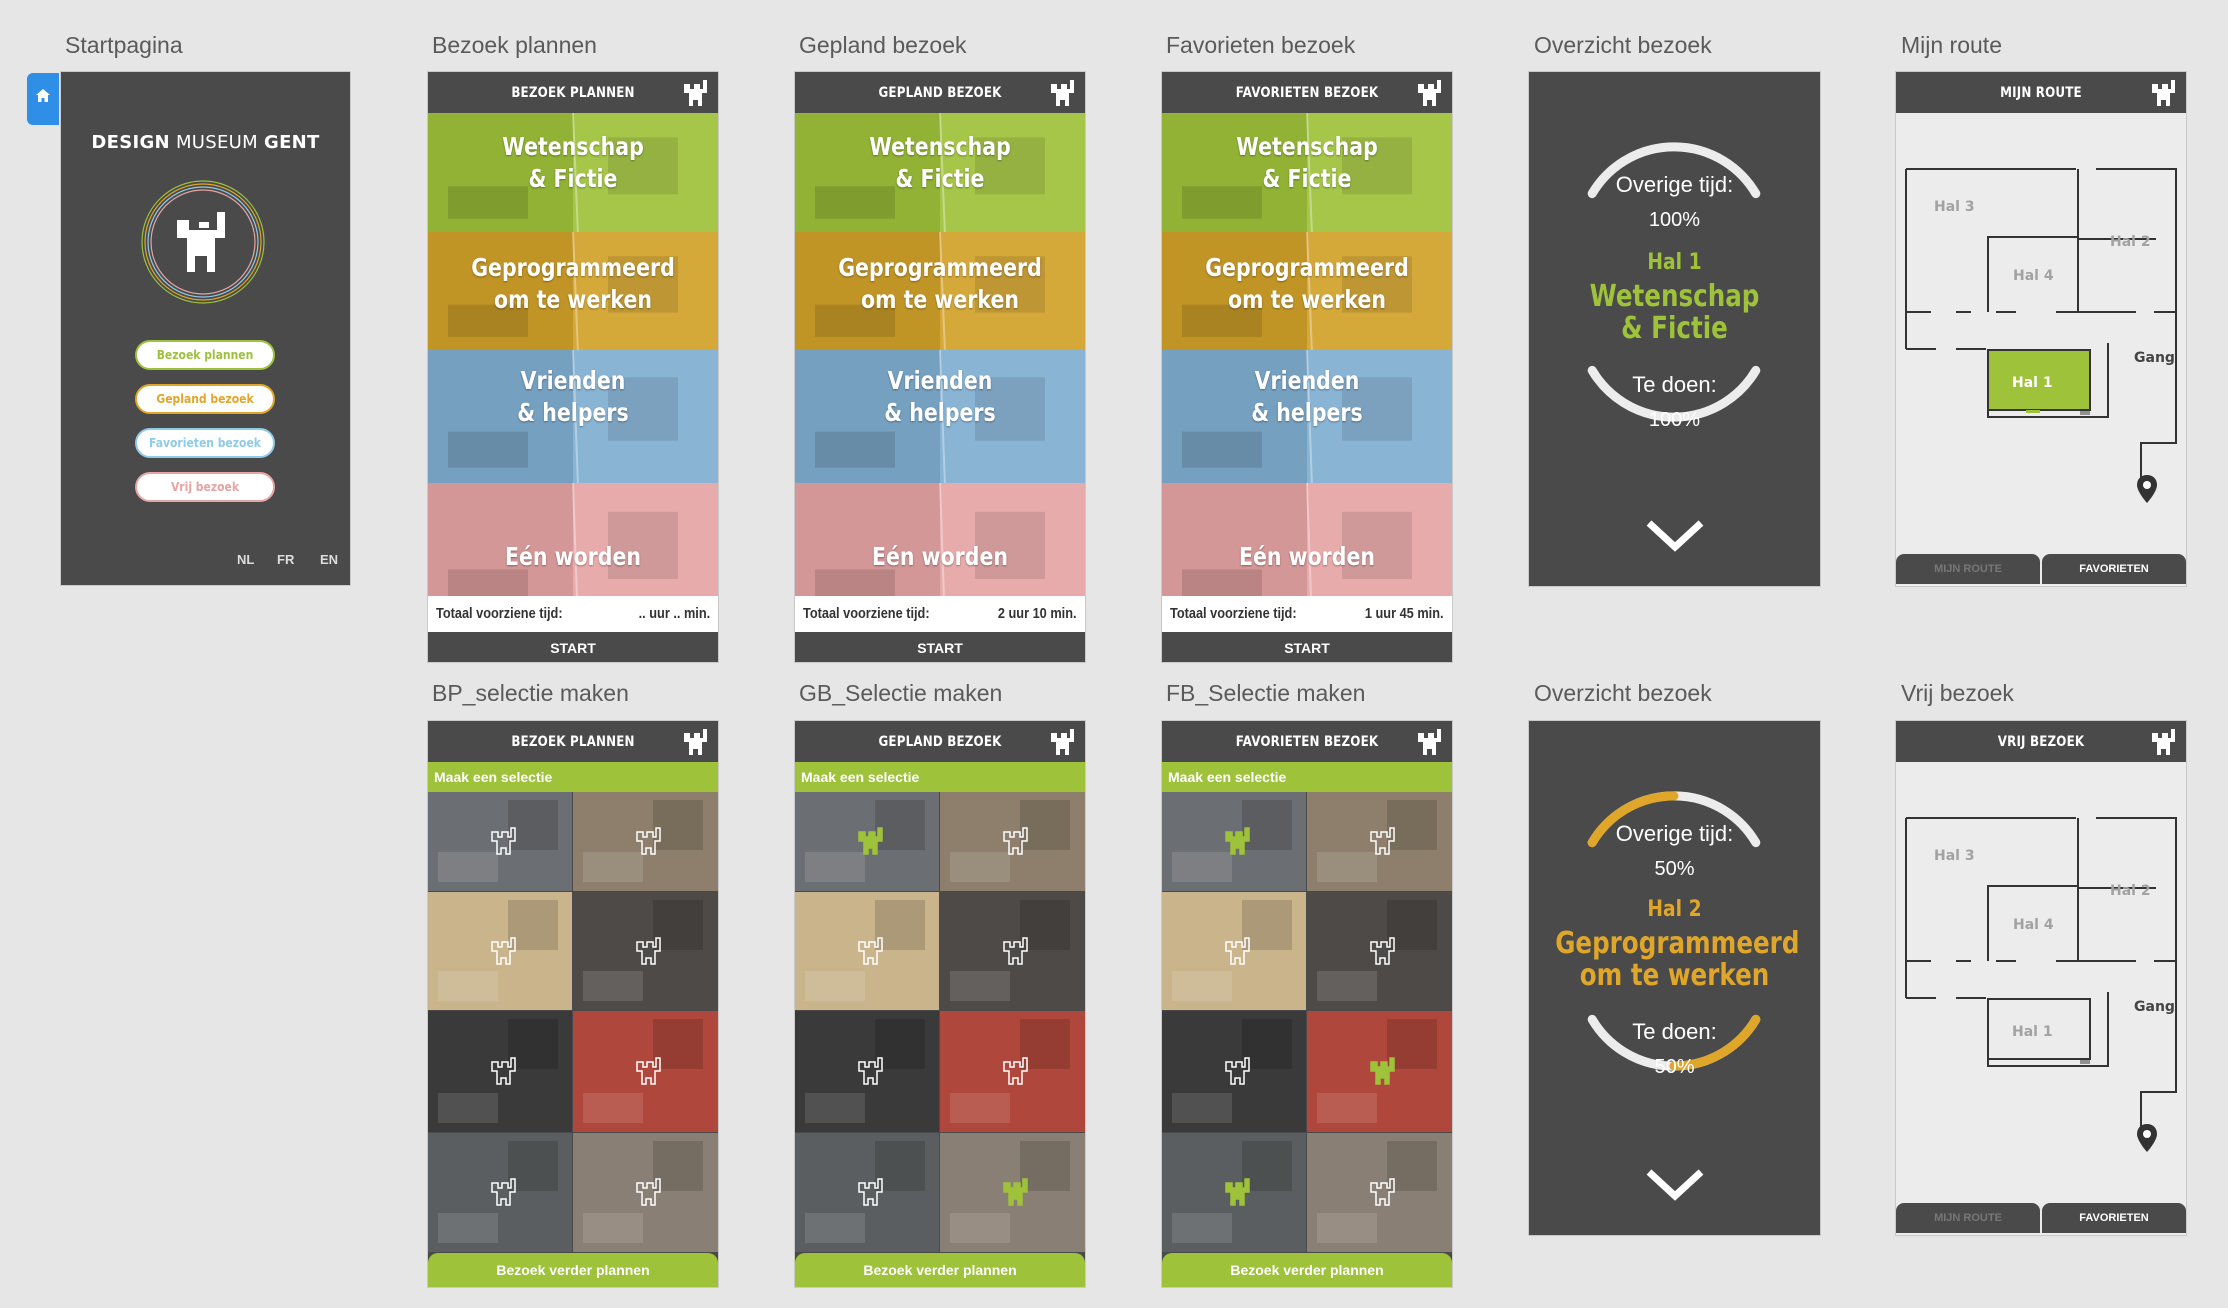 Image resolution: width=2228 pixels, height=1308 pixels. Describe the element at coordinates (43, 99) in the screenshot. I see `home-tab` at that location.